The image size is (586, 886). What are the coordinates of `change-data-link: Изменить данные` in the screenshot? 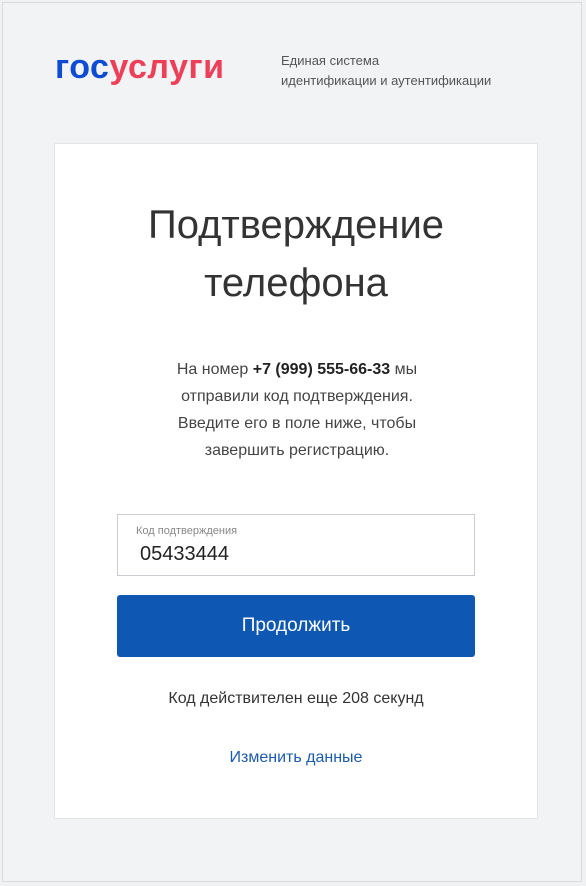 It's located at (296, 758).